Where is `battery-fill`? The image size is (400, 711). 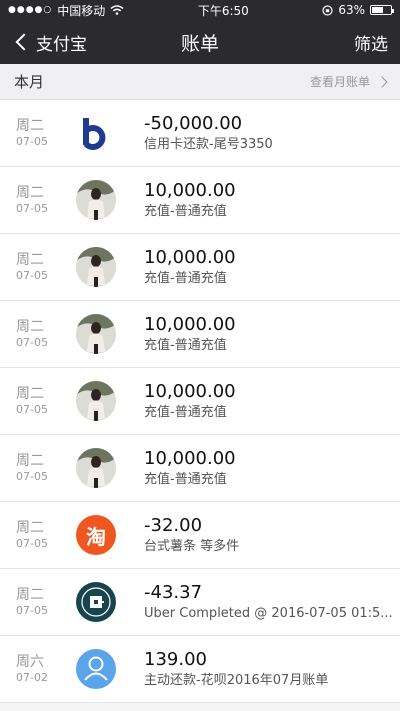
battery-fill is located at coordinates (378, 10).